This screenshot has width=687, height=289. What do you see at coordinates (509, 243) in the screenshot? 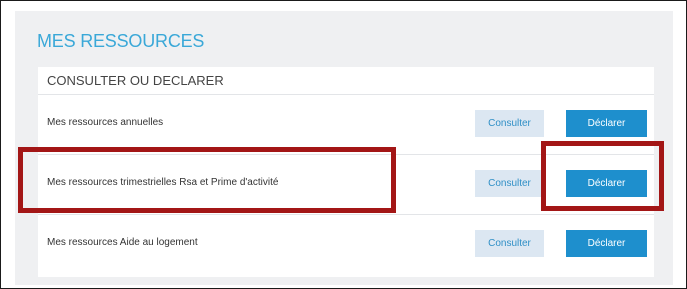
I see `consult-button-housing-aid: Consulter` at bounding box center [509, 243].